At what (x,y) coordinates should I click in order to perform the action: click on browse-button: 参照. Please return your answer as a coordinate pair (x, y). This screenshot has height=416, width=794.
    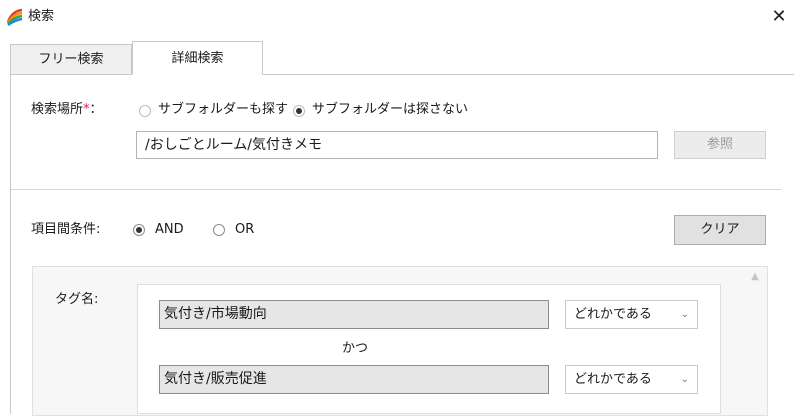
    Looking at the image, I should click on (720, 145).